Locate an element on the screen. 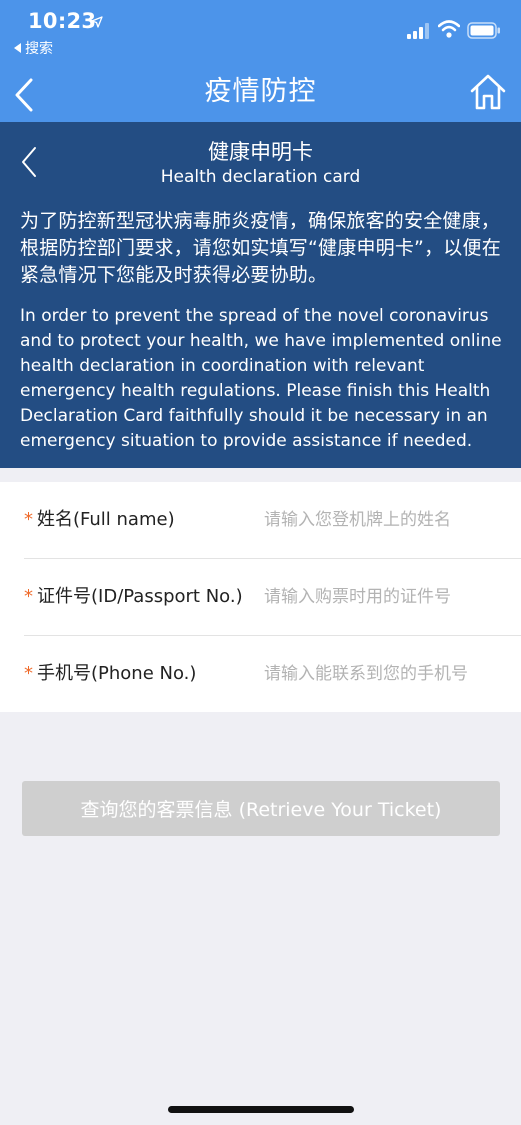 Image resolution: width=521 pixels, height=1125 pixels. home-icon is located at coordinates (488, 92).